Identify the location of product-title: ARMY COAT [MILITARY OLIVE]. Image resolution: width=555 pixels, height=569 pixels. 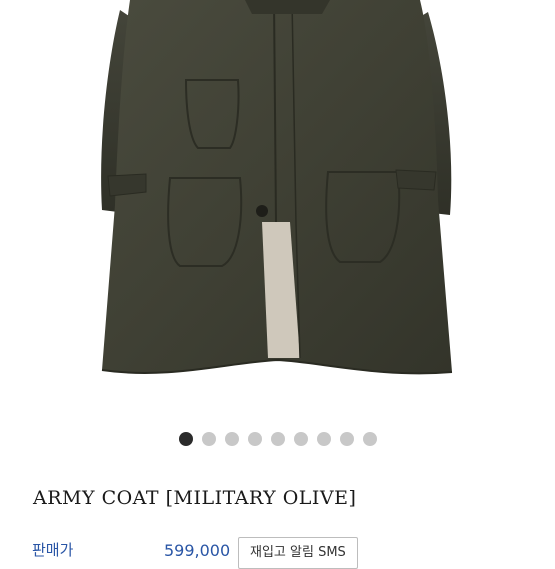
(195, 498).